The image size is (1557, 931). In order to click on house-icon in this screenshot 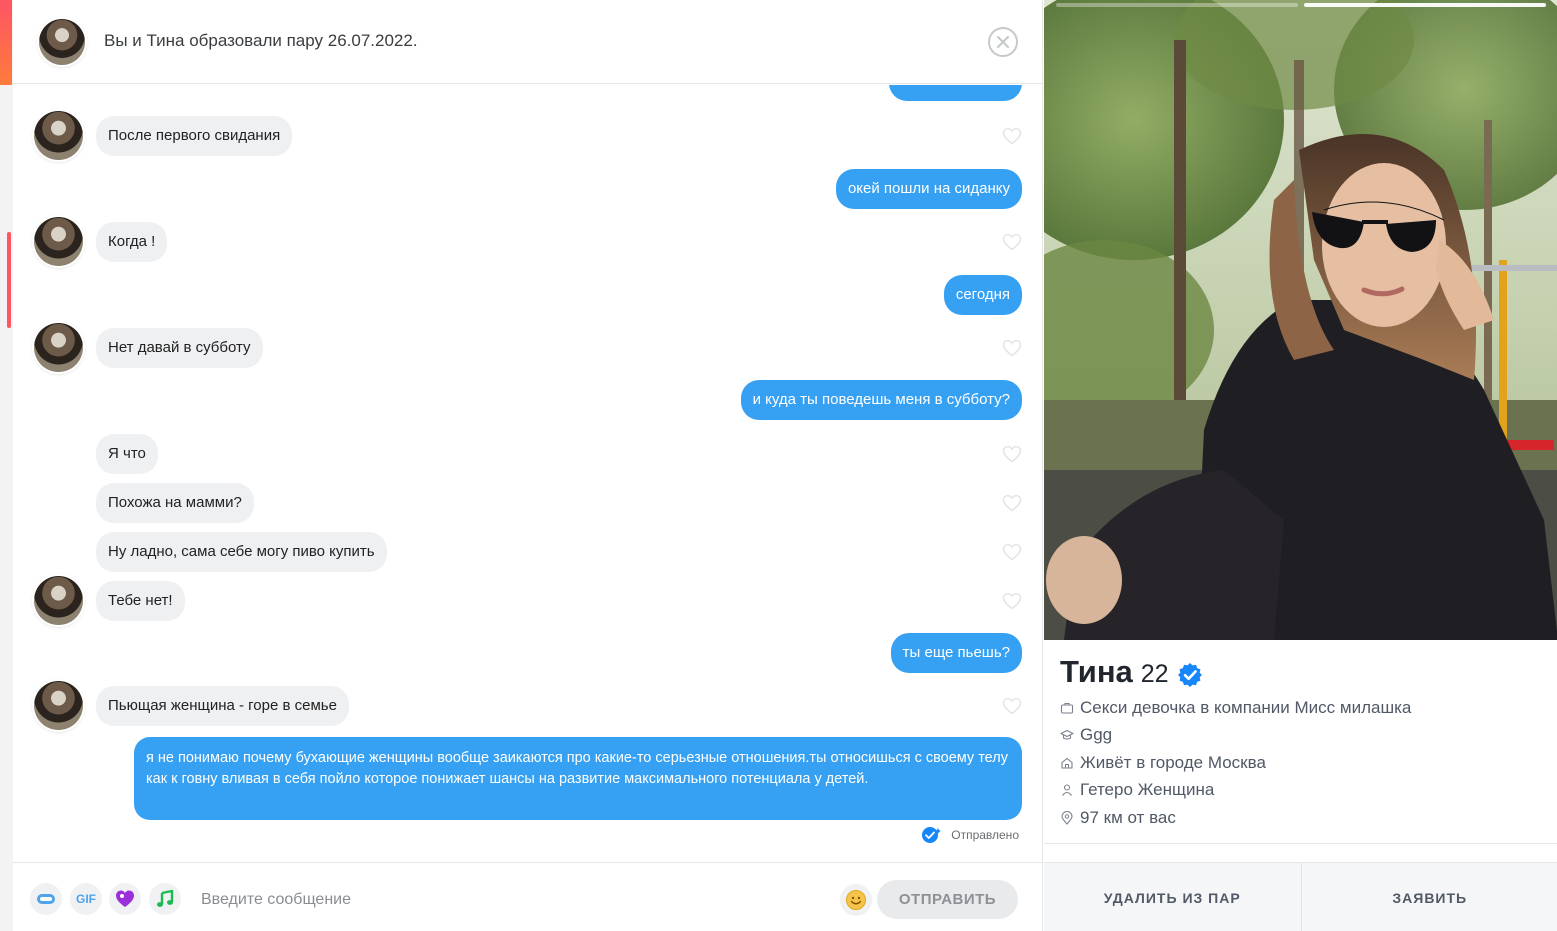, I will do `click(1067, 763)`.